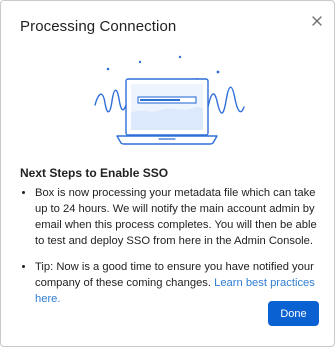 Image resolution: width=335 pixels, height=347 pixels. What do you see at coordinates (98, 26) in the screenshot?
I see `dialog-title: Processing Connection` at bounding box center [98, 26].